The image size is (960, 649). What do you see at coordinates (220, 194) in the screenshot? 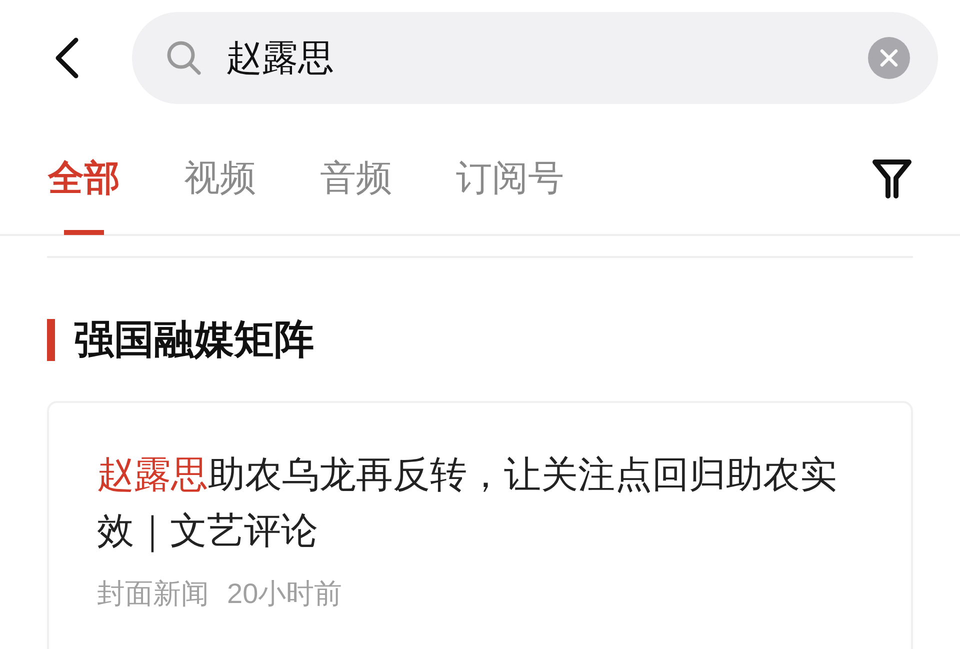
I see `tab: 视频` at bounding box center [220, 194].